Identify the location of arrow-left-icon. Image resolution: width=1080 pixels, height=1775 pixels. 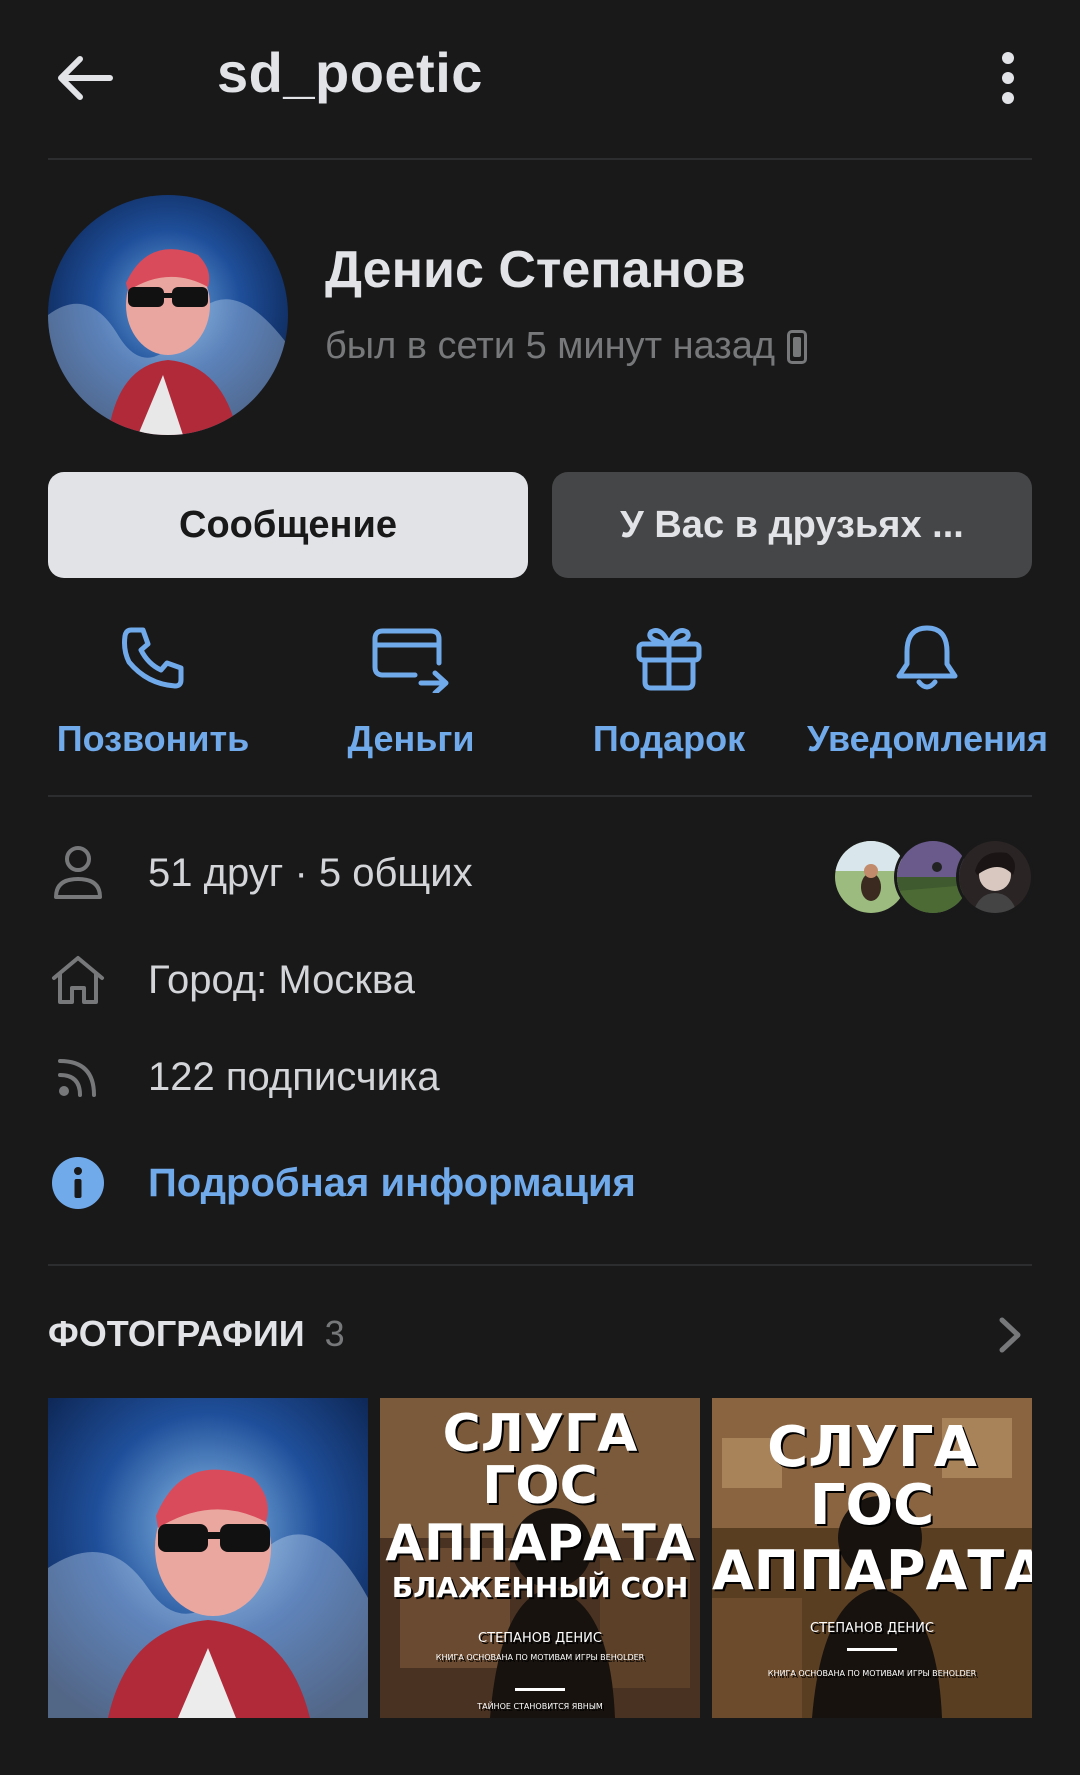
(85, 78).